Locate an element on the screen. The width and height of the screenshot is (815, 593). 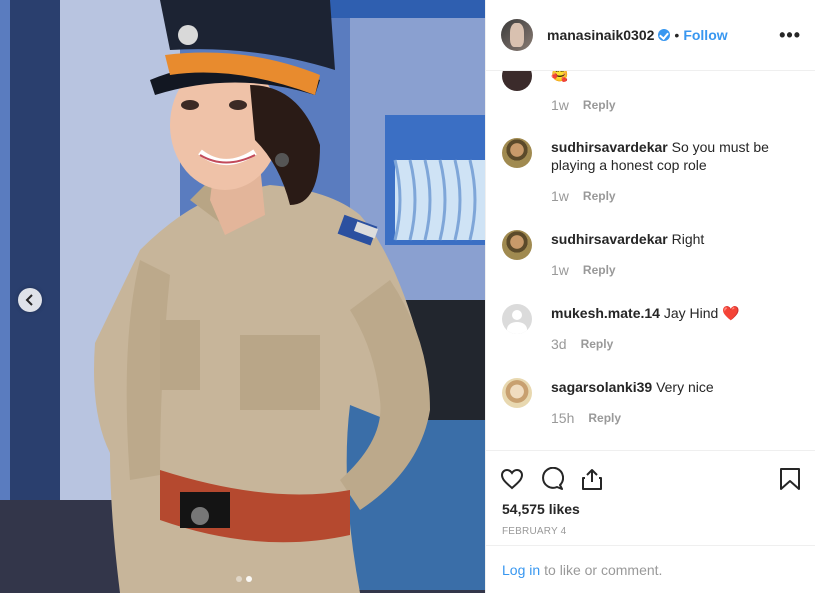
carousel-dot is located at coordinates (239, 579).